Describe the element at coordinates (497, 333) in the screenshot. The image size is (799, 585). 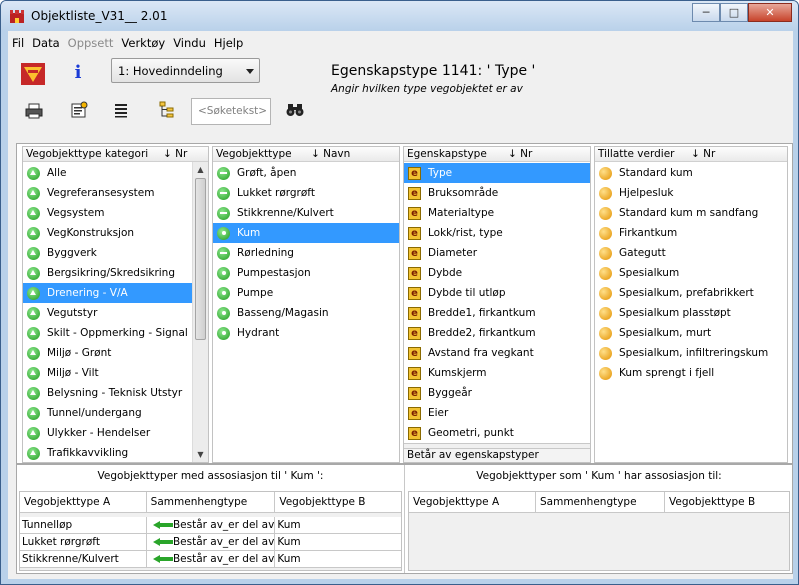
I see `list-item: e Bredde2, firkantkum` at that location.